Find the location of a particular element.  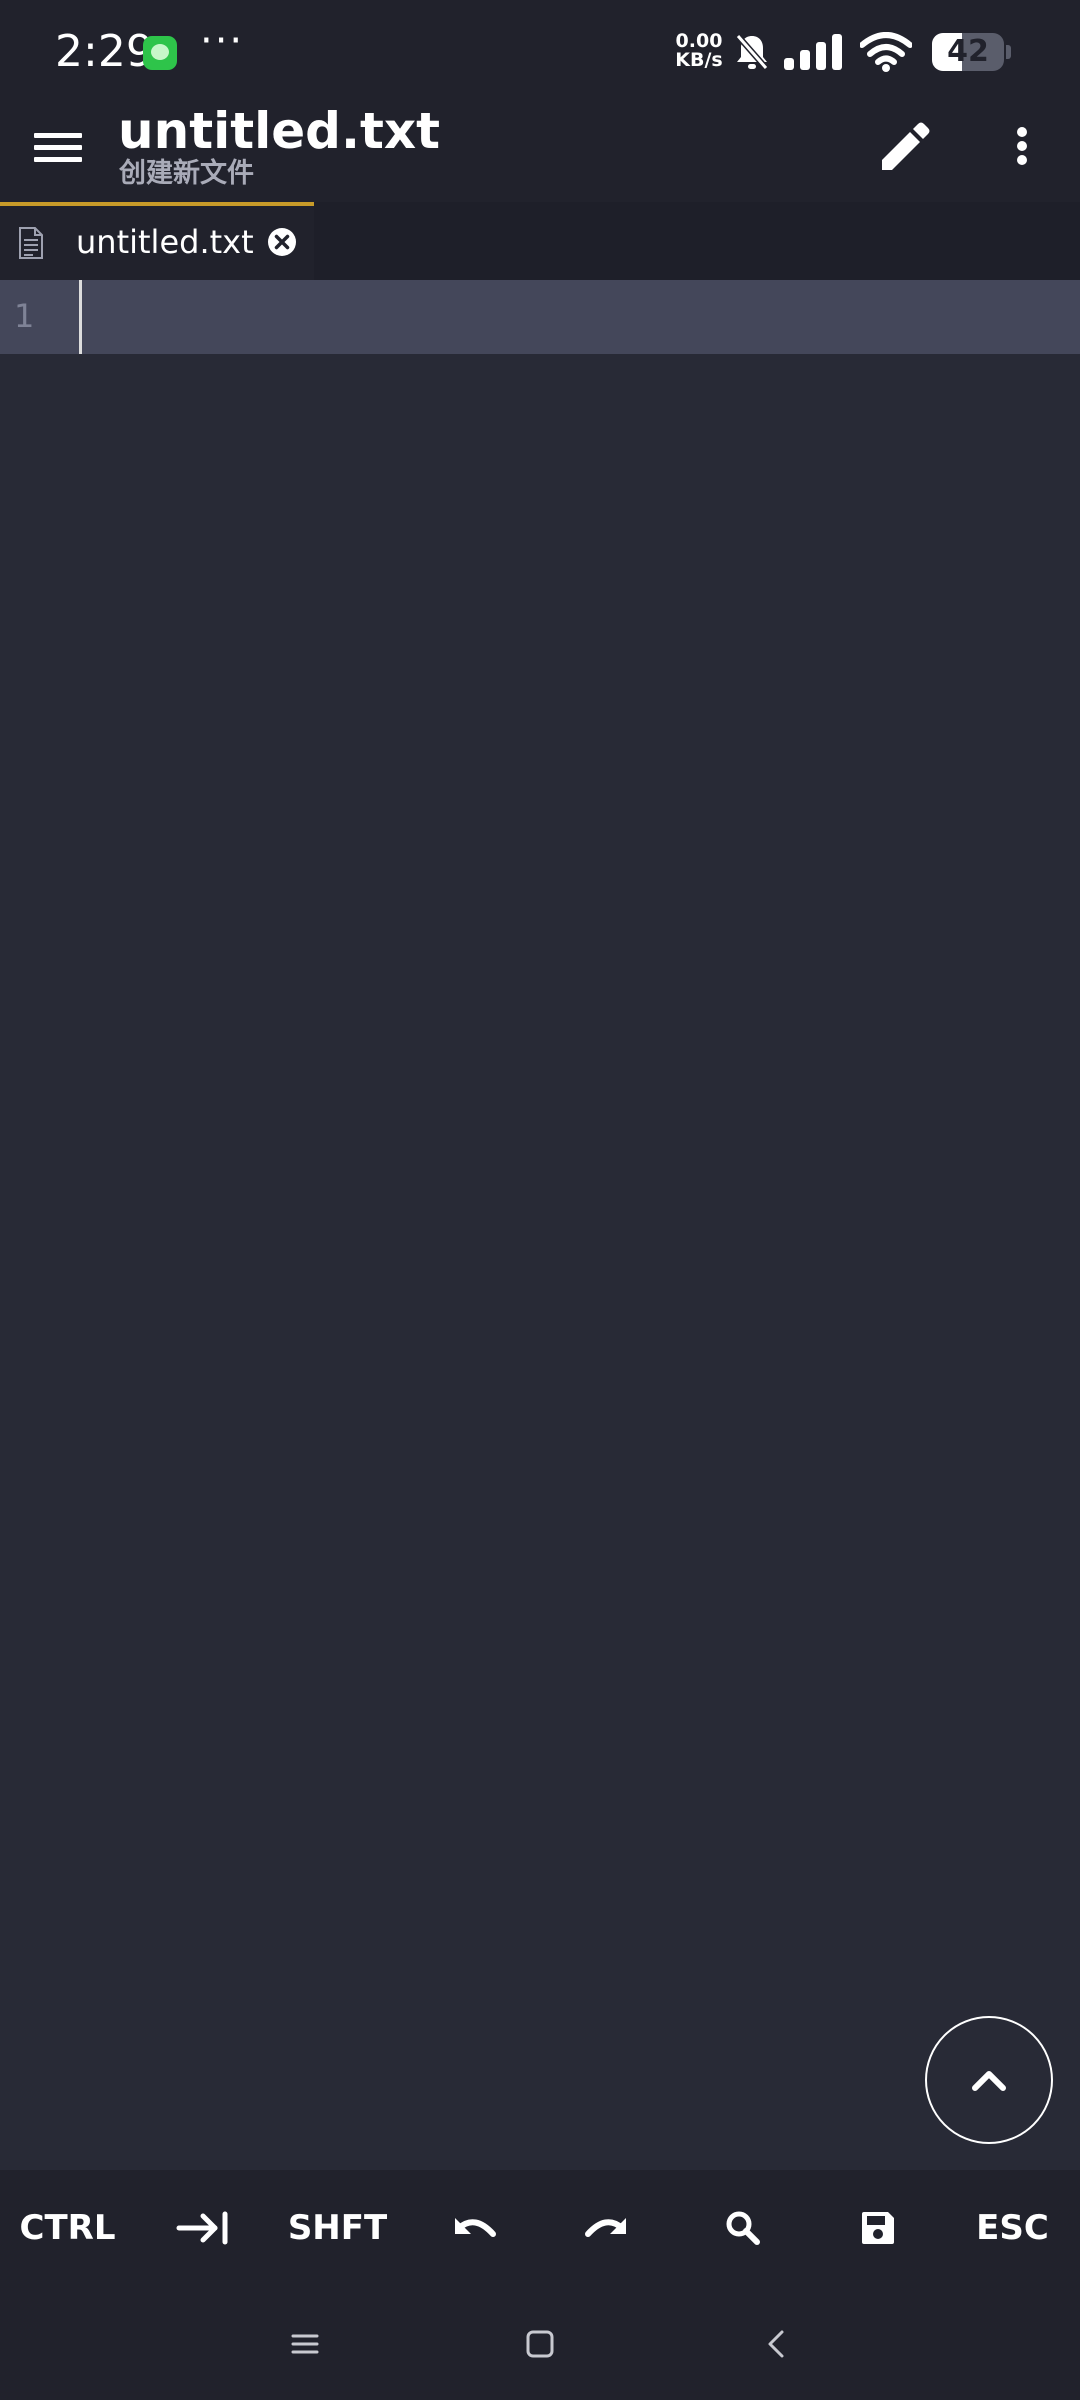

scroll-up-button is located at coordinates (989, 2080).